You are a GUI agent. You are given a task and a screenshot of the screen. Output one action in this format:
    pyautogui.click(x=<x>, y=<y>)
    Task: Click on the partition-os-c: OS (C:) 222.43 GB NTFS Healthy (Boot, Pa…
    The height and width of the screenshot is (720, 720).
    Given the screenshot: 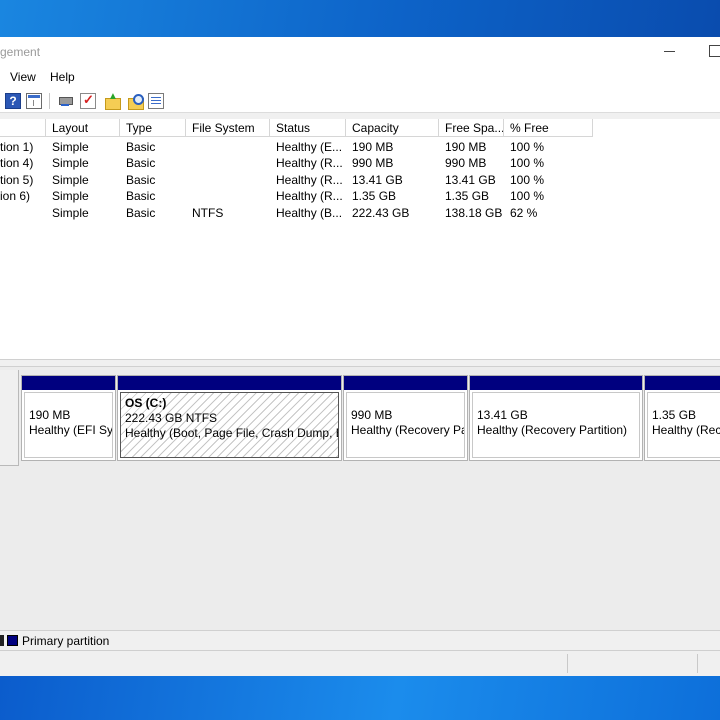 What is the action you would take?
    pyautogui.click(x=229, y=418)
    